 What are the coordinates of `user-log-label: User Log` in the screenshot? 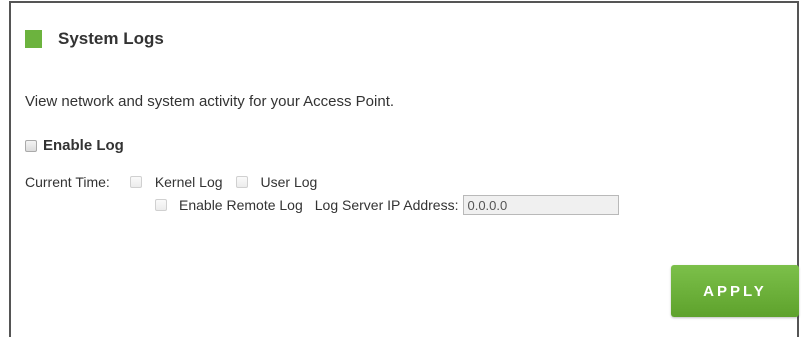 It's located at (289, 182).